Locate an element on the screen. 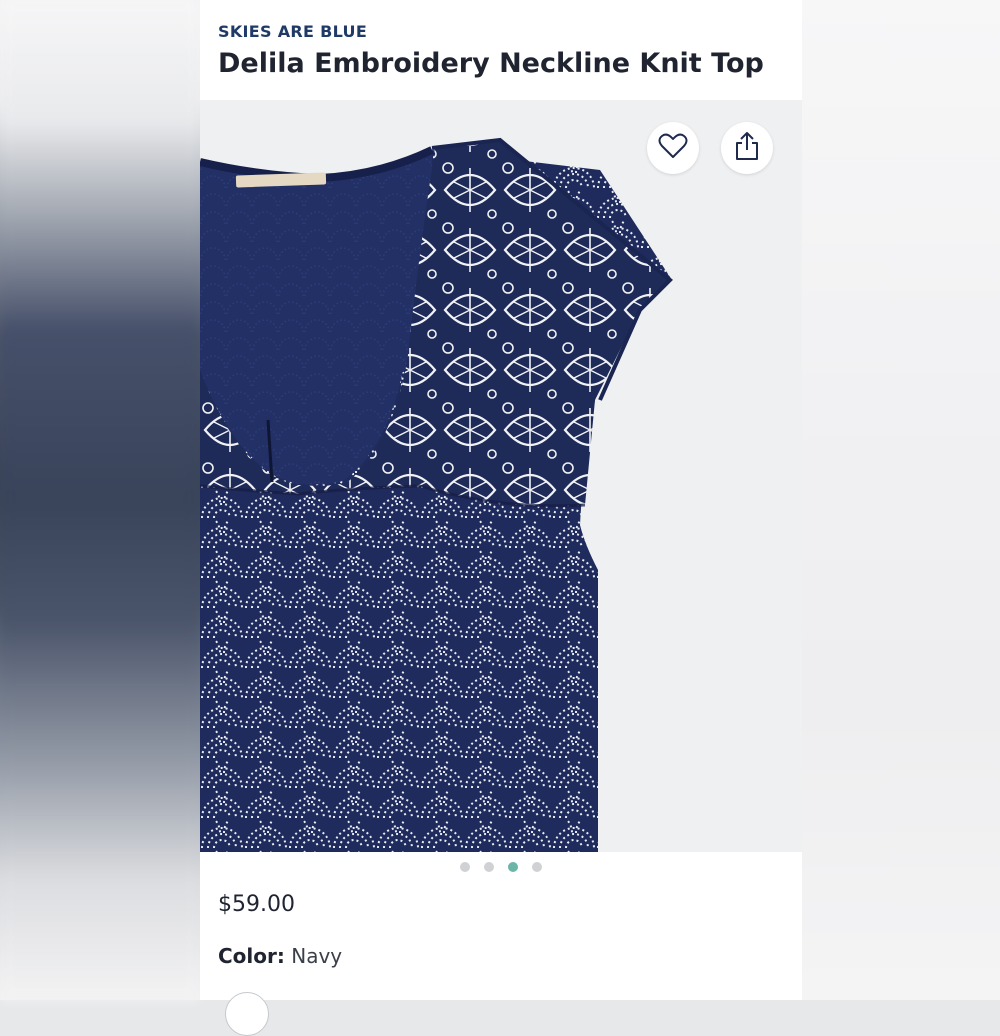  color-selector-label: Color: Navy is located at coordinates (280, 956).